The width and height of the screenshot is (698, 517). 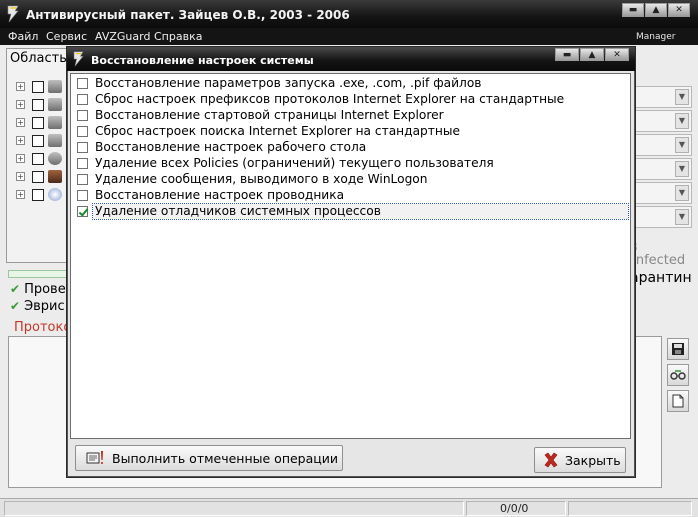 I want to click on ghost-caption: Manager, so click(x=656, y=37).